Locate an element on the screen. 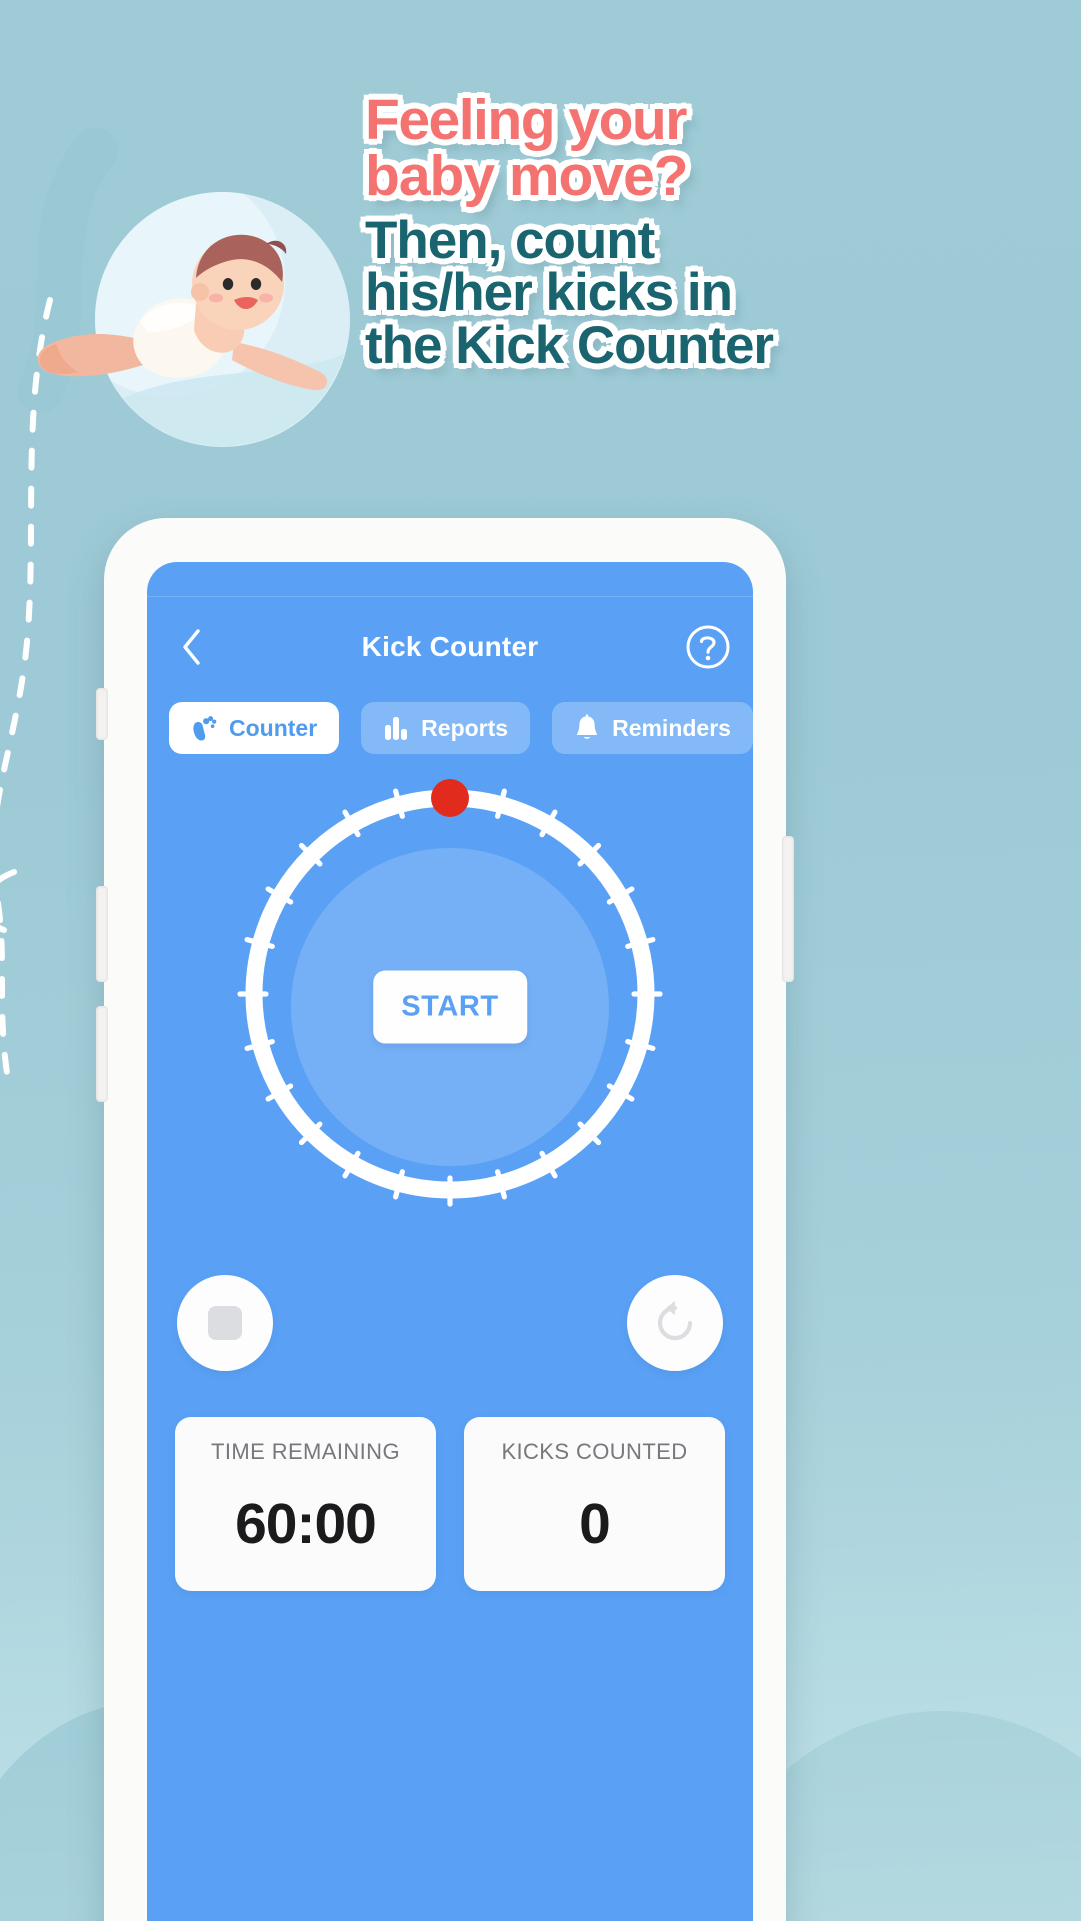 This screenshot has width=1081, height=1921. headline-line-3: Then, count is located at coordinates (510, 240).